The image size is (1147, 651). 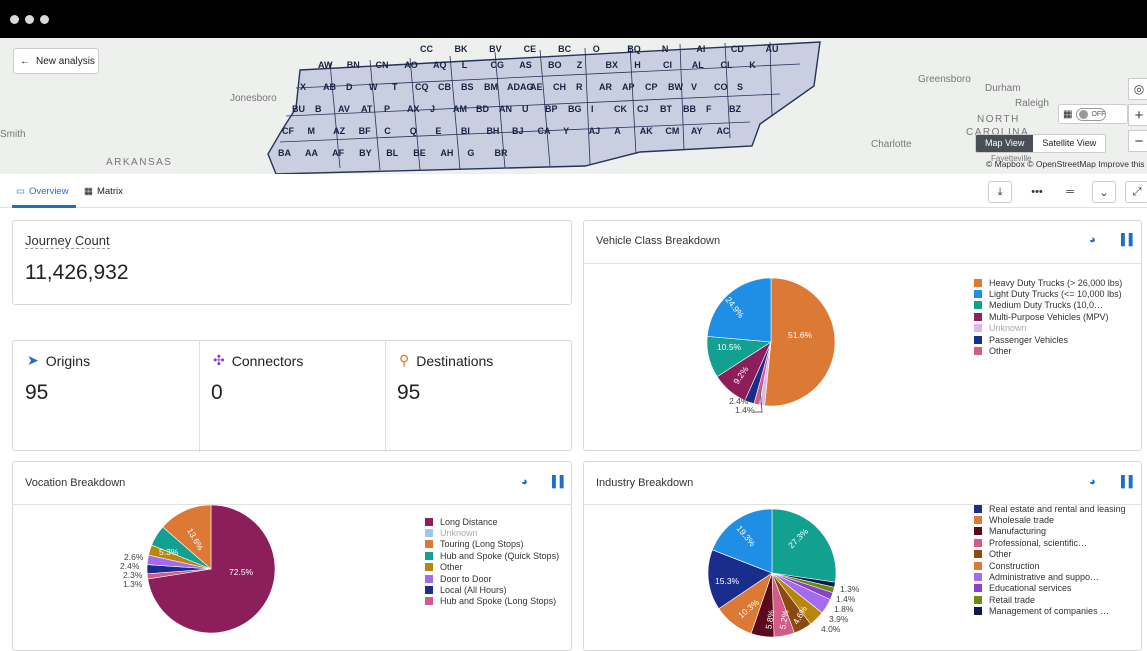 What do you see at coordinates (544, 131) in the screenshot?
I see `county-label: CA` at bounding box center [544, 131].